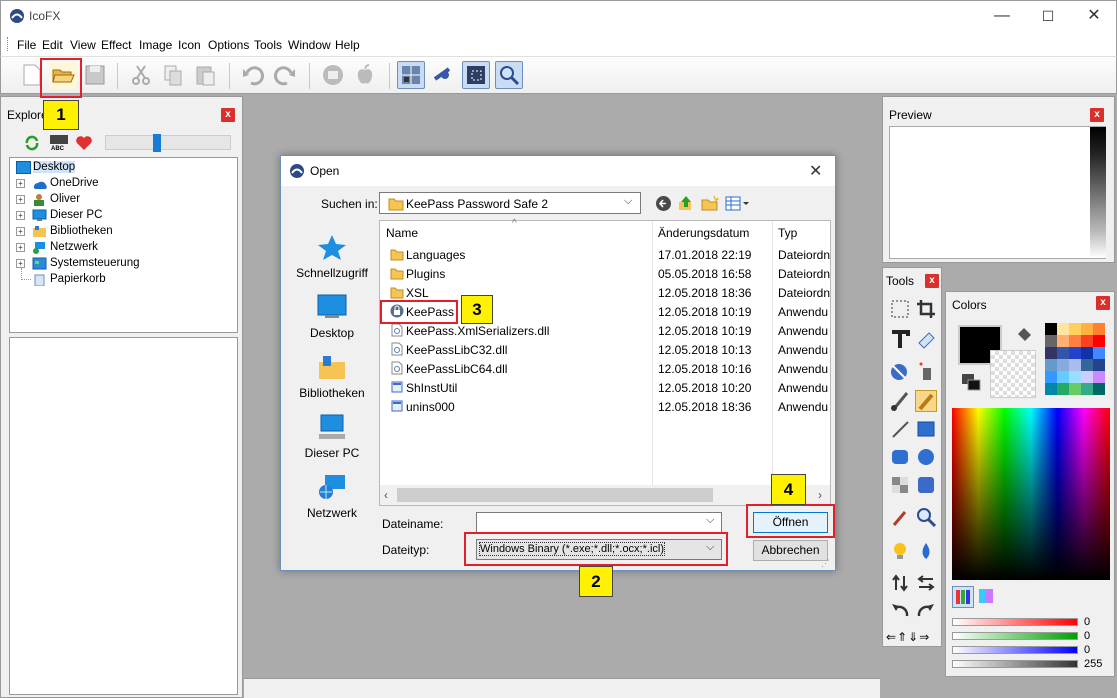  What do you see at coordinates (703, 233) in the screenshot?
I see `column-date: Änderungsdatum` at bounding box center [703, 233].